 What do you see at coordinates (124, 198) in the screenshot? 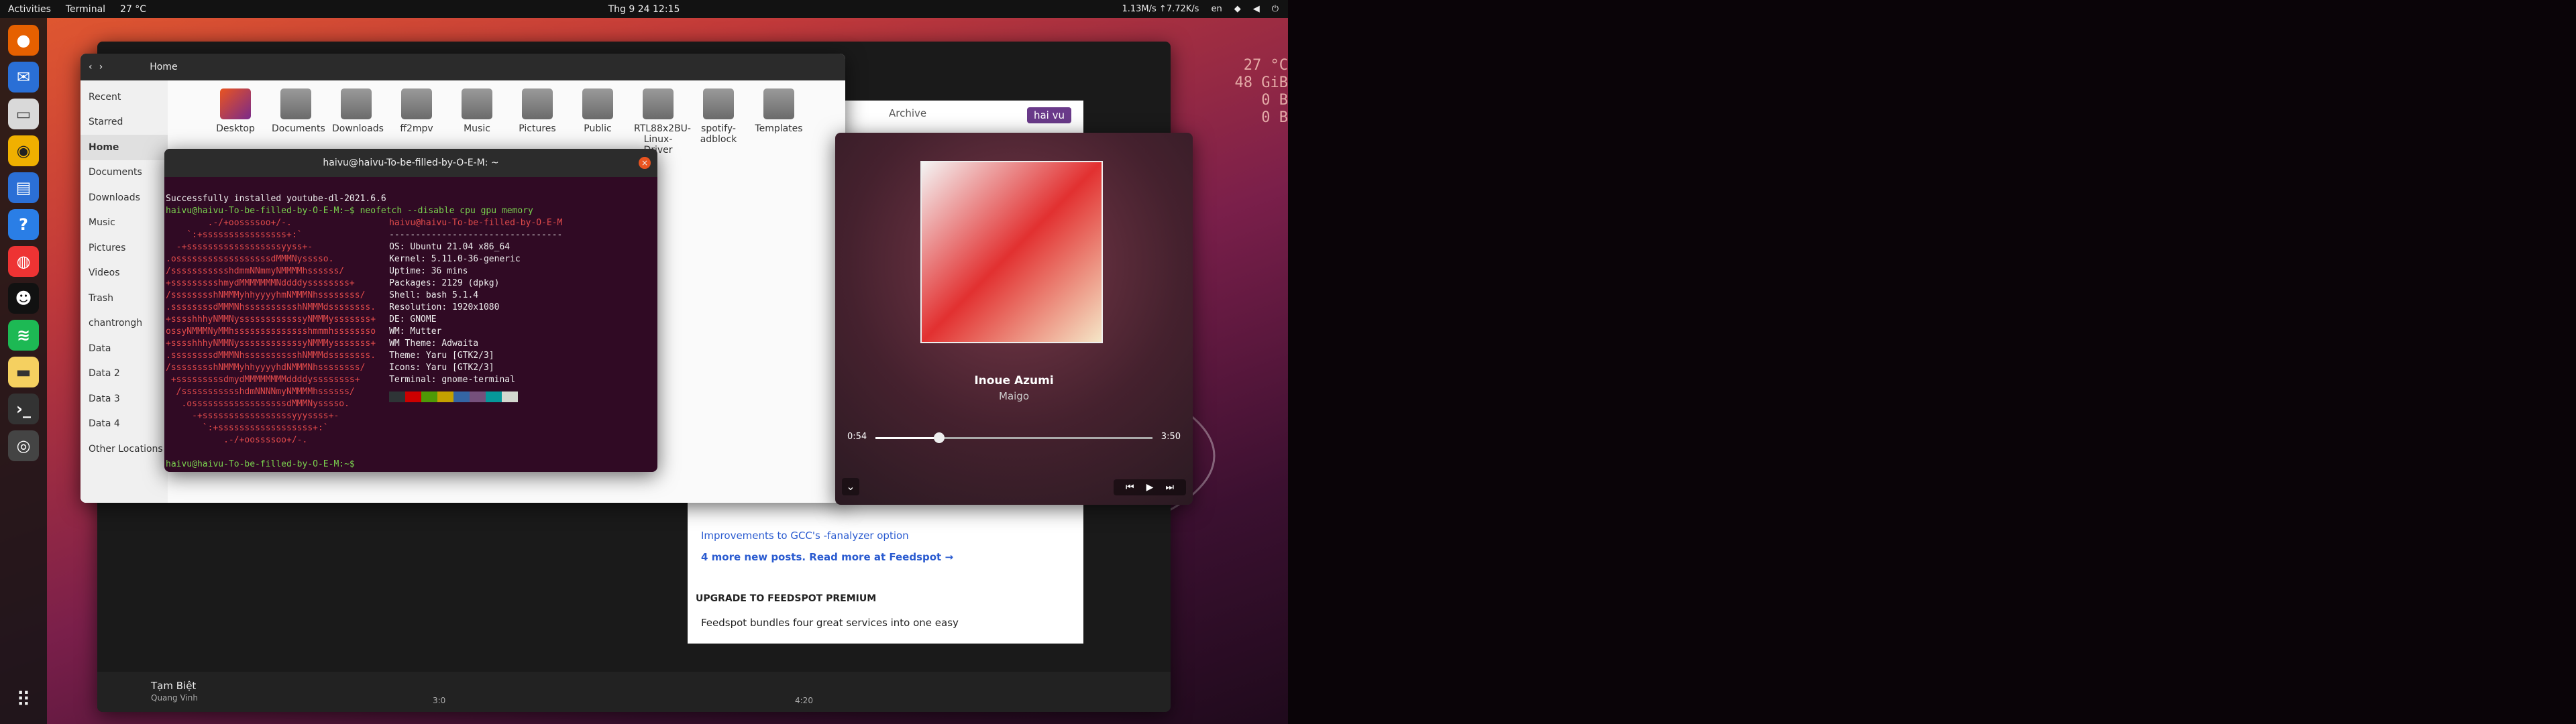
I see `sidebar-item-downloads: Downloads` at bounding box center [124, 198].